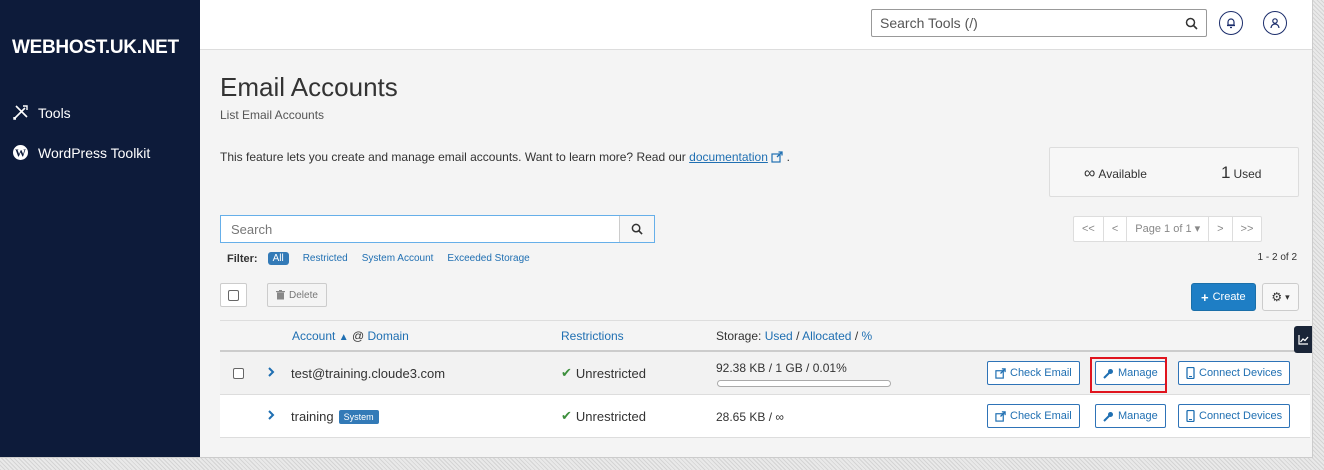  What do you see at coordinates (1241, 172) in the screenshot?
I see `used-stat: 1 Used` at bounding box center [1241, 172].